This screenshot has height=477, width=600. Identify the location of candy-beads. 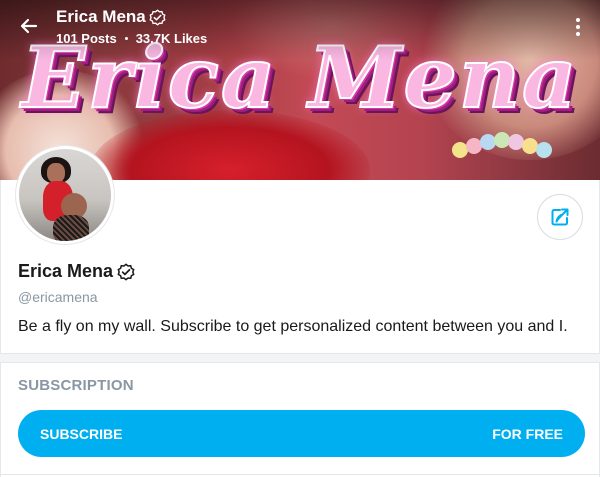
(526, 152).